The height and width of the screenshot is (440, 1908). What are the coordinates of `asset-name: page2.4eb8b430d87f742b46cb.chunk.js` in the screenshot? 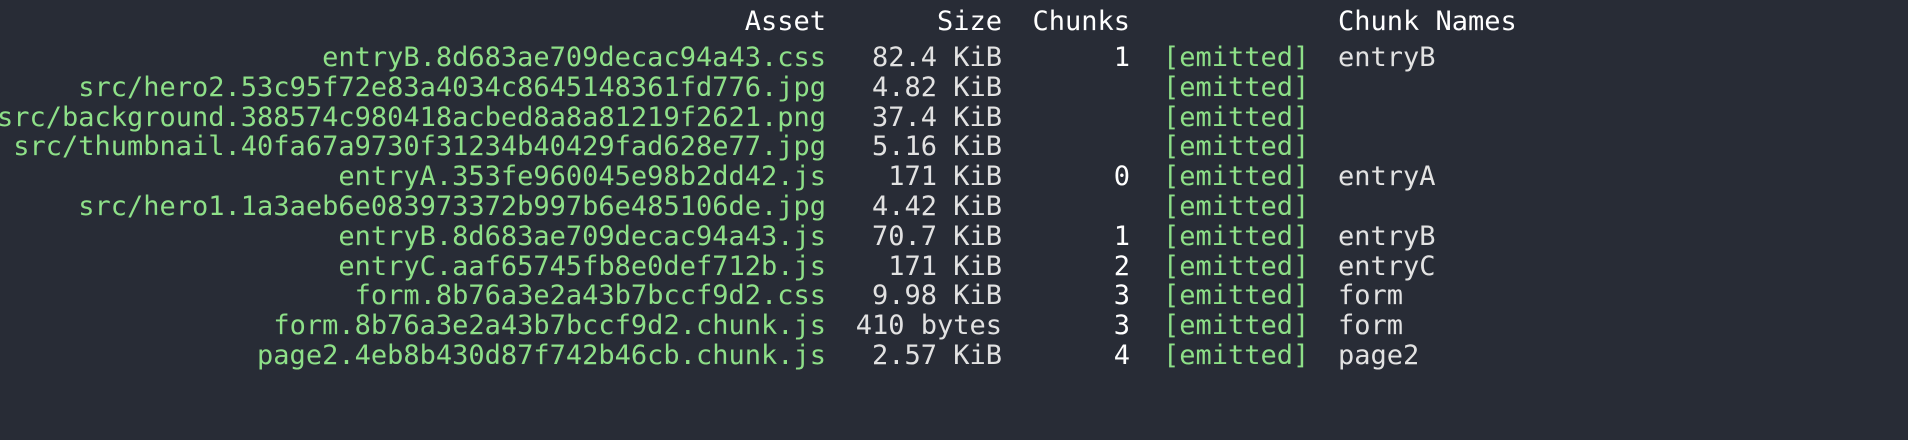 It's located at (541, 355).